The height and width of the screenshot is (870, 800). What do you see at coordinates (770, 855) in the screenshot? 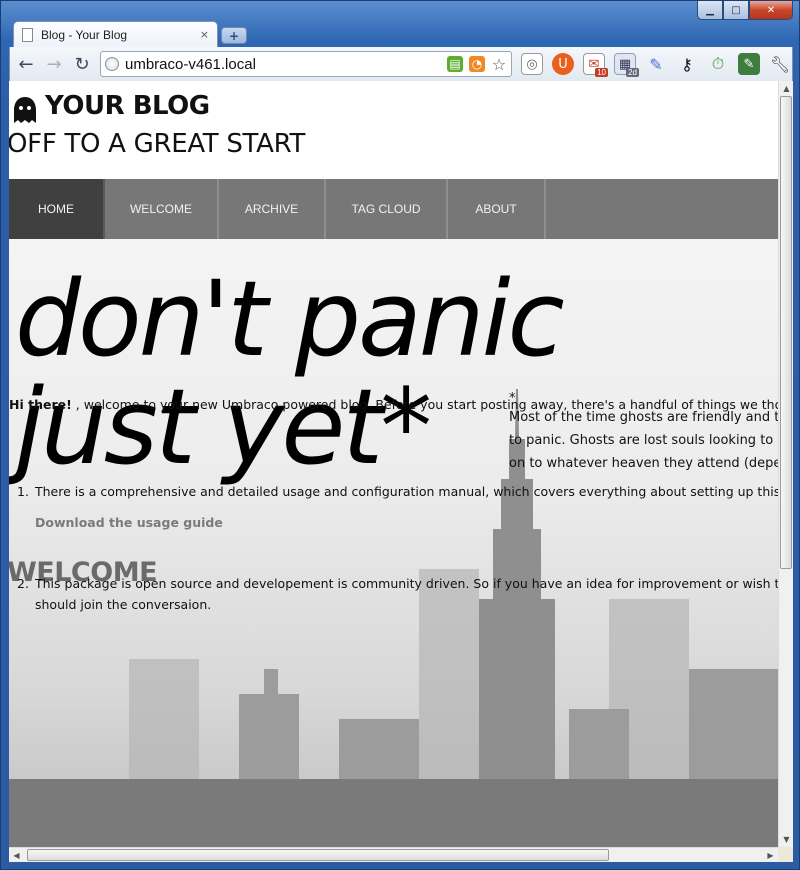
I see `scroll-right-arrow-icon: ▶` at bounding box center [770, 855].